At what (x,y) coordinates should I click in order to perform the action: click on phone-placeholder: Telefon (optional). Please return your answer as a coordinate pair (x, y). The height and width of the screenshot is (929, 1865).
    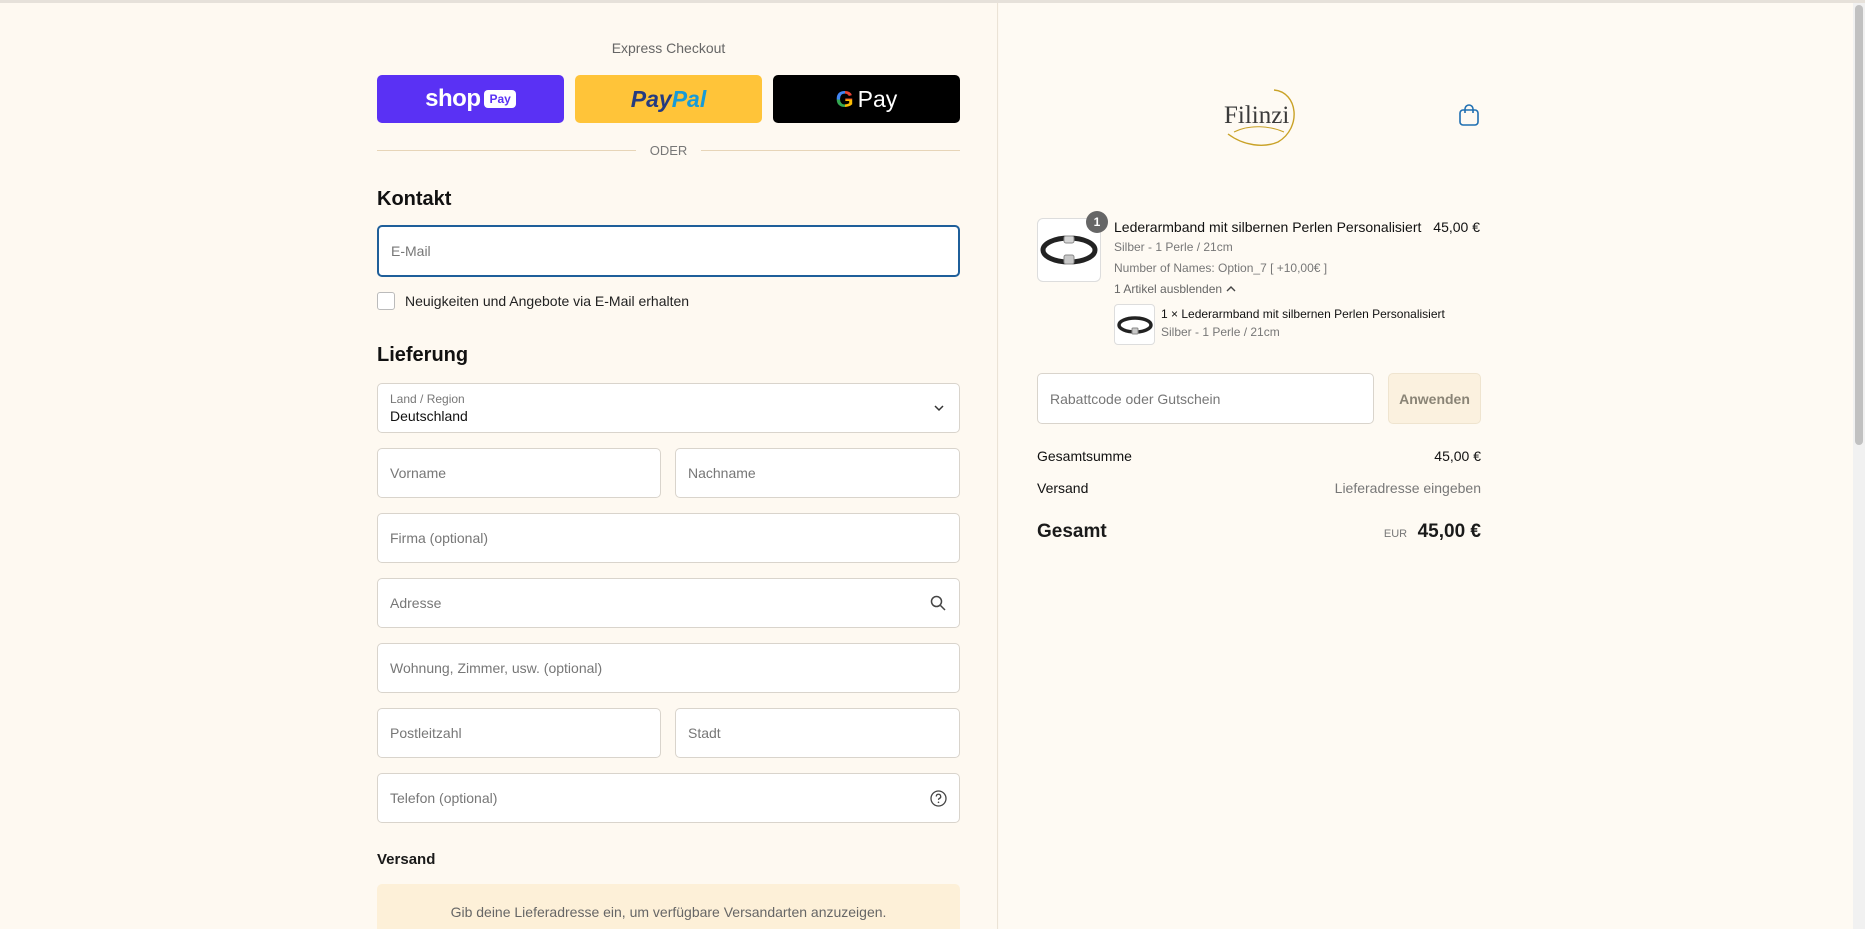
    Looking at the image, I should click on (444, 798).